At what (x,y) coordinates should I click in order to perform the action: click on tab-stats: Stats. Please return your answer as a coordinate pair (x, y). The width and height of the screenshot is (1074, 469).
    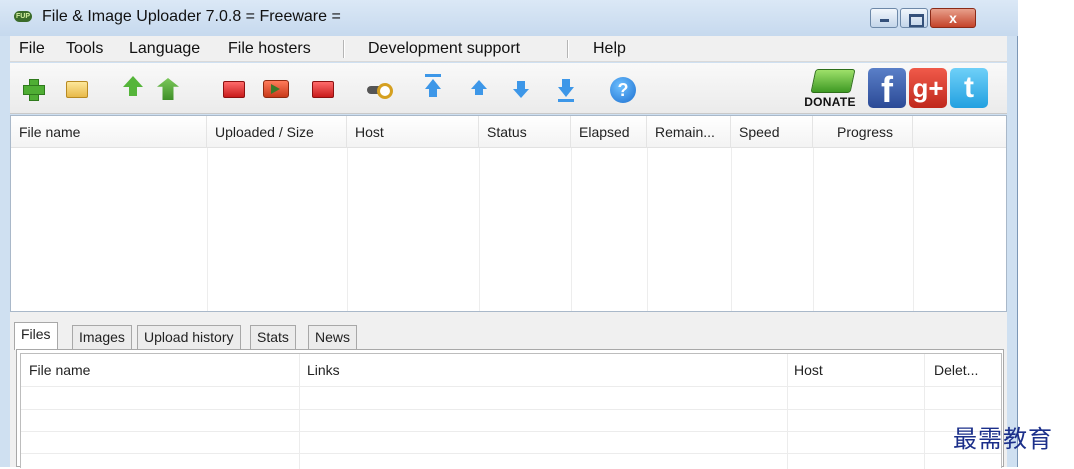
    Looking at the image, I should click on (273, 337).